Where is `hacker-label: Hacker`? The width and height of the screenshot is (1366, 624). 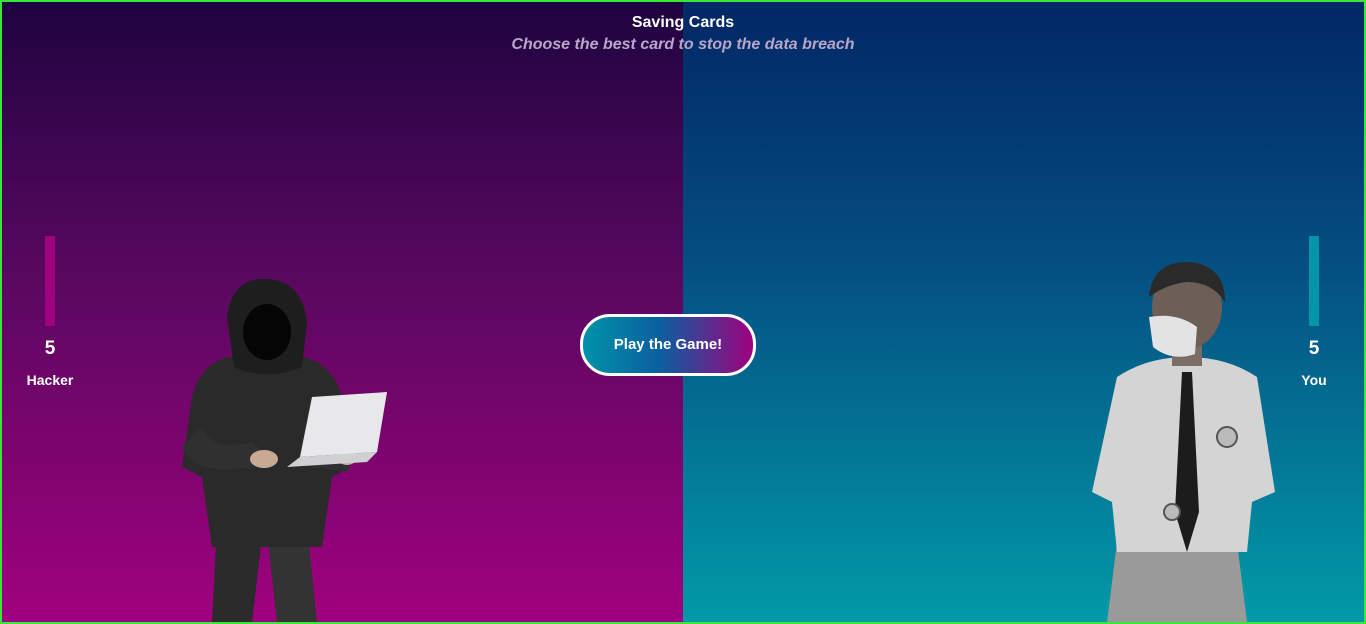
hacker-label: Hacker is located at coordinates (50, 380).